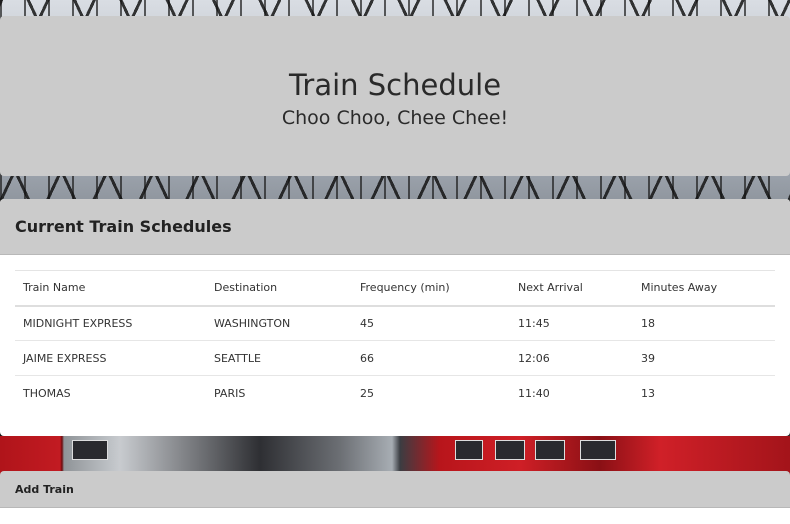 The width and height of the screenshot is (790, 524). Describe the element at coordinates (246, 288) in the screenshot. I see `column-header-destination: Destination` at that location.